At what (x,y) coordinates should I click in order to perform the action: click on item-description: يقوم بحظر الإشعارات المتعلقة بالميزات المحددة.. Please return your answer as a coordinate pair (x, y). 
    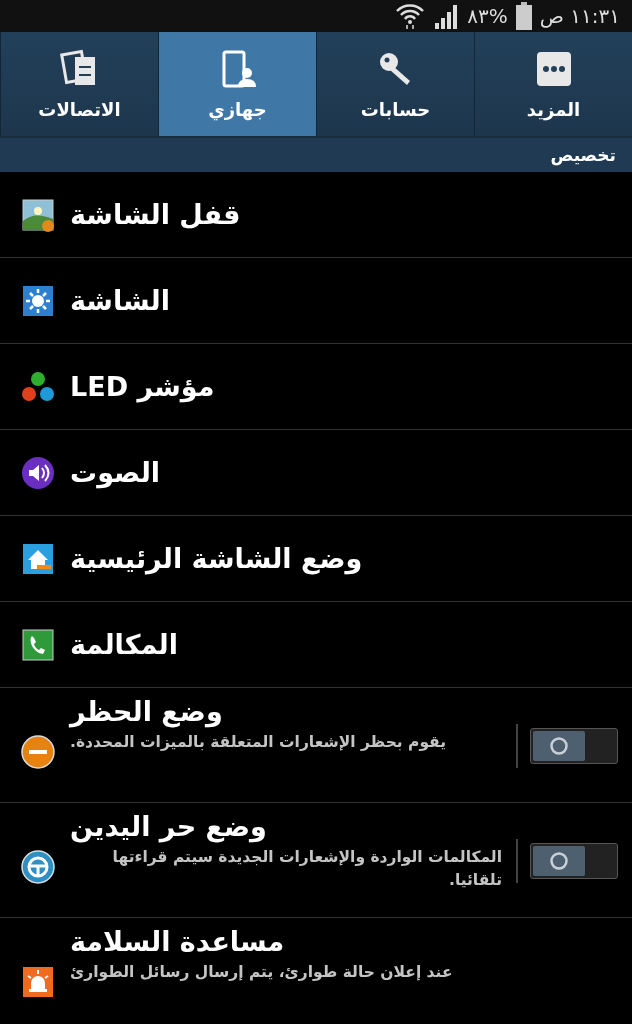
    Looking at the image, I should click on (258, 742).